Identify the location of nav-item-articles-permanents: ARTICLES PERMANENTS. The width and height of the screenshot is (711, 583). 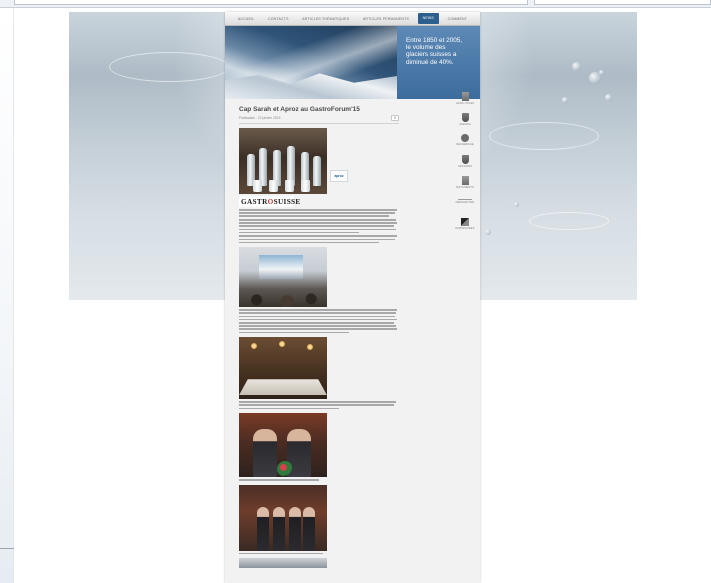
(386, 19).